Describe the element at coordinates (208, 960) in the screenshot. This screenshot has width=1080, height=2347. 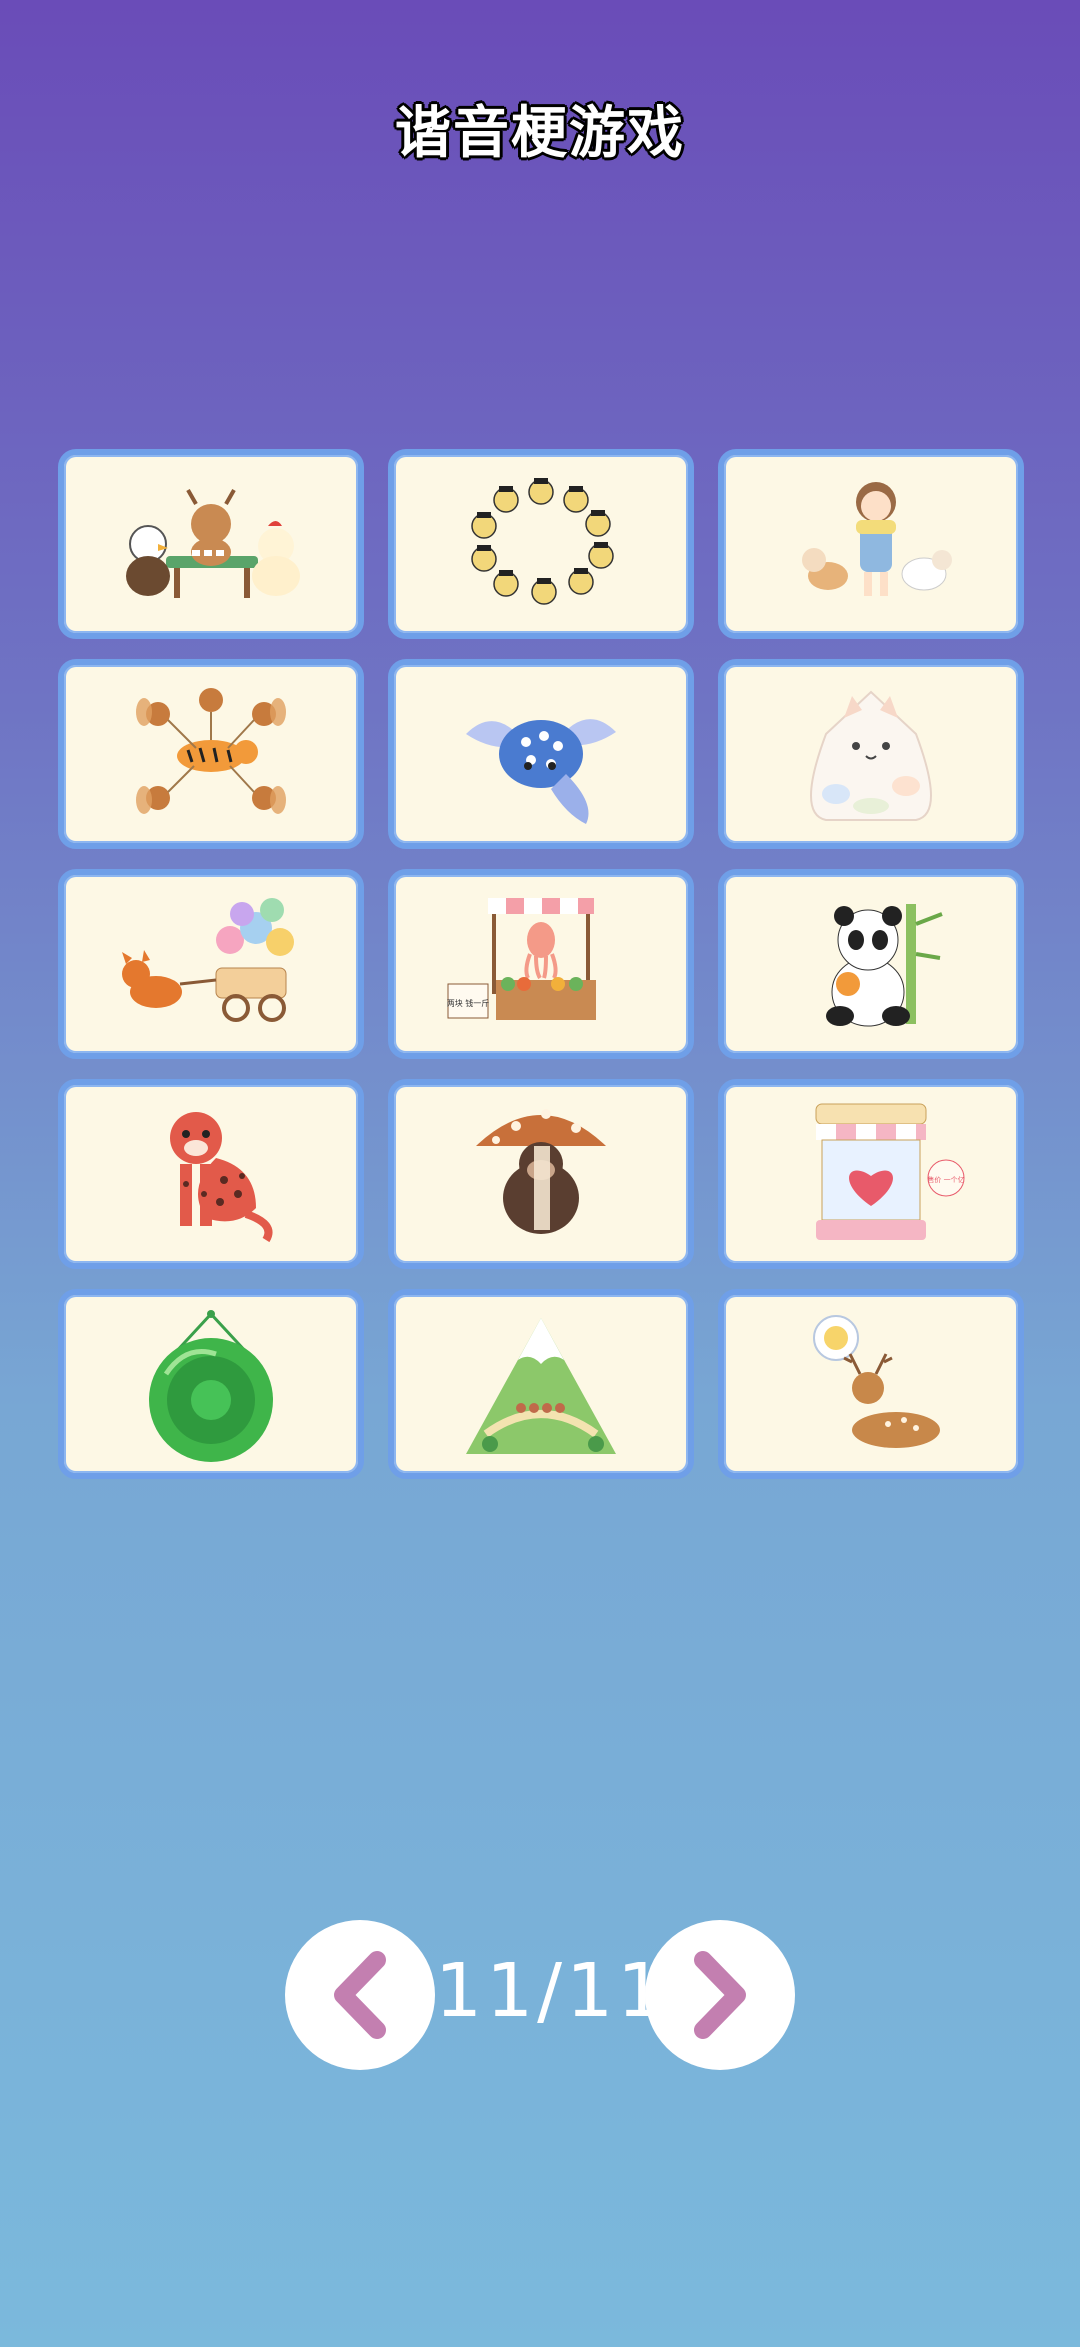
I see `fox-pulling-lollipop-cart-icon` at that location.